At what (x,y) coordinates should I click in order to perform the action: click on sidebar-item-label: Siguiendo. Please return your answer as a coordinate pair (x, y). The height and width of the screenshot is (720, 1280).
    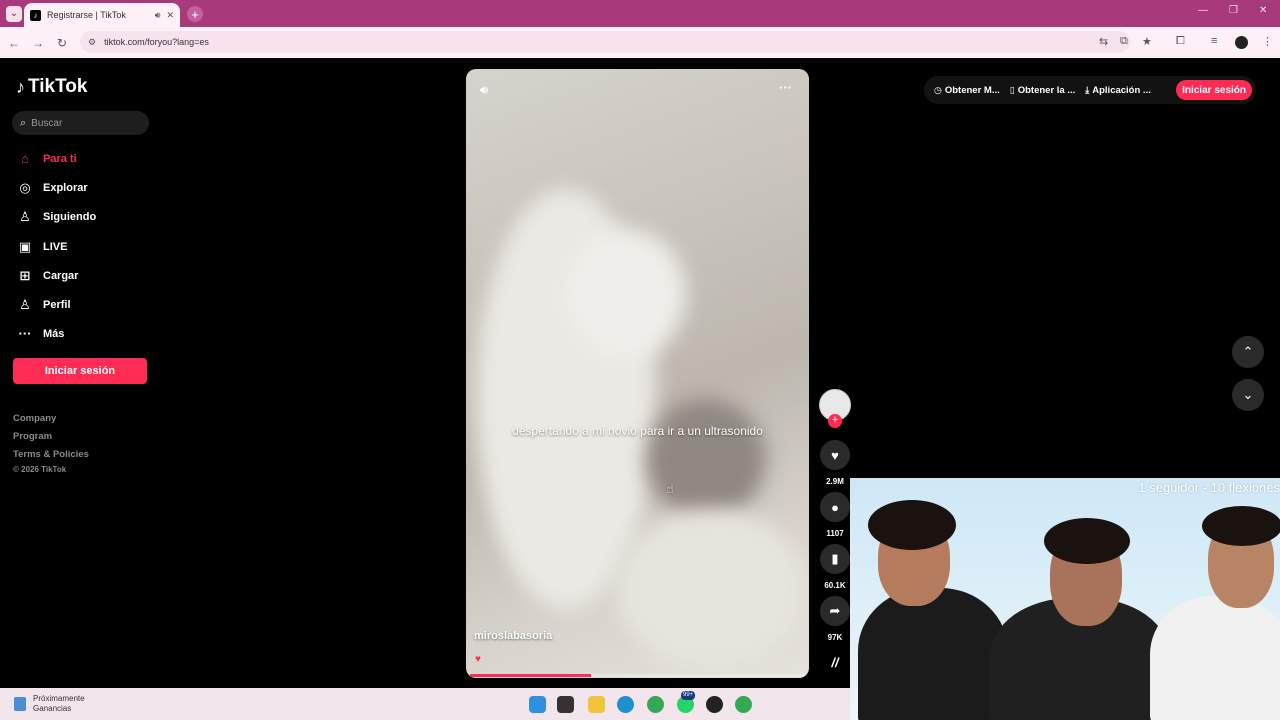
    Looking at the image, I should click on (70, 217).